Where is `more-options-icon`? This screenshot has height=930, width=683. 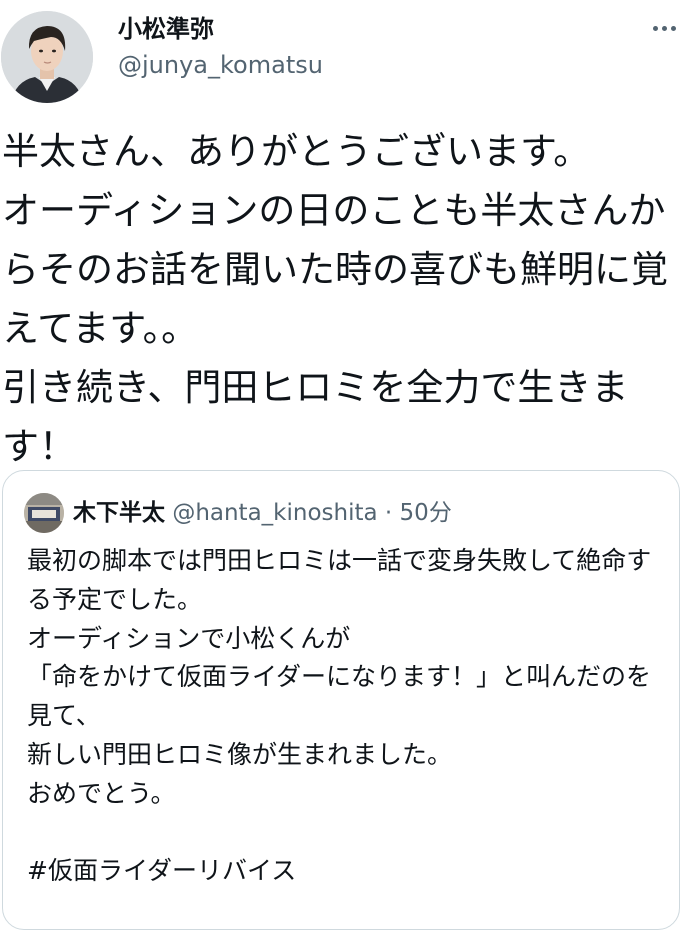 more-options-icon is located at coordinates (664, 28).